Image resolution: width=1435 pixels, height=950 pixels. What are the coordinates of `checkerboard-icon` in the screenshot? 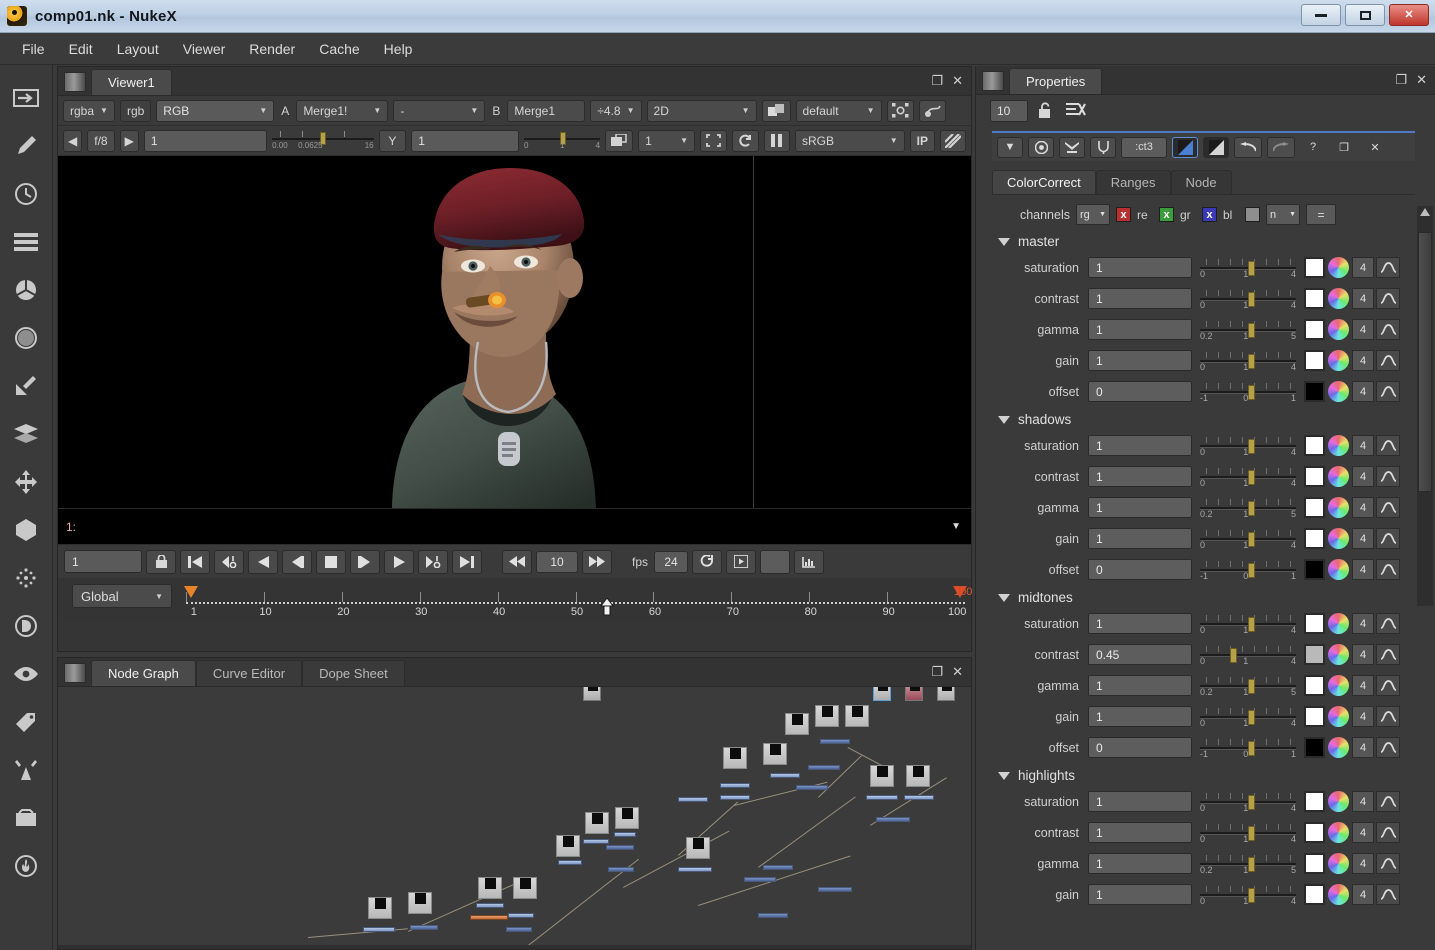 It's located at (953, 140).